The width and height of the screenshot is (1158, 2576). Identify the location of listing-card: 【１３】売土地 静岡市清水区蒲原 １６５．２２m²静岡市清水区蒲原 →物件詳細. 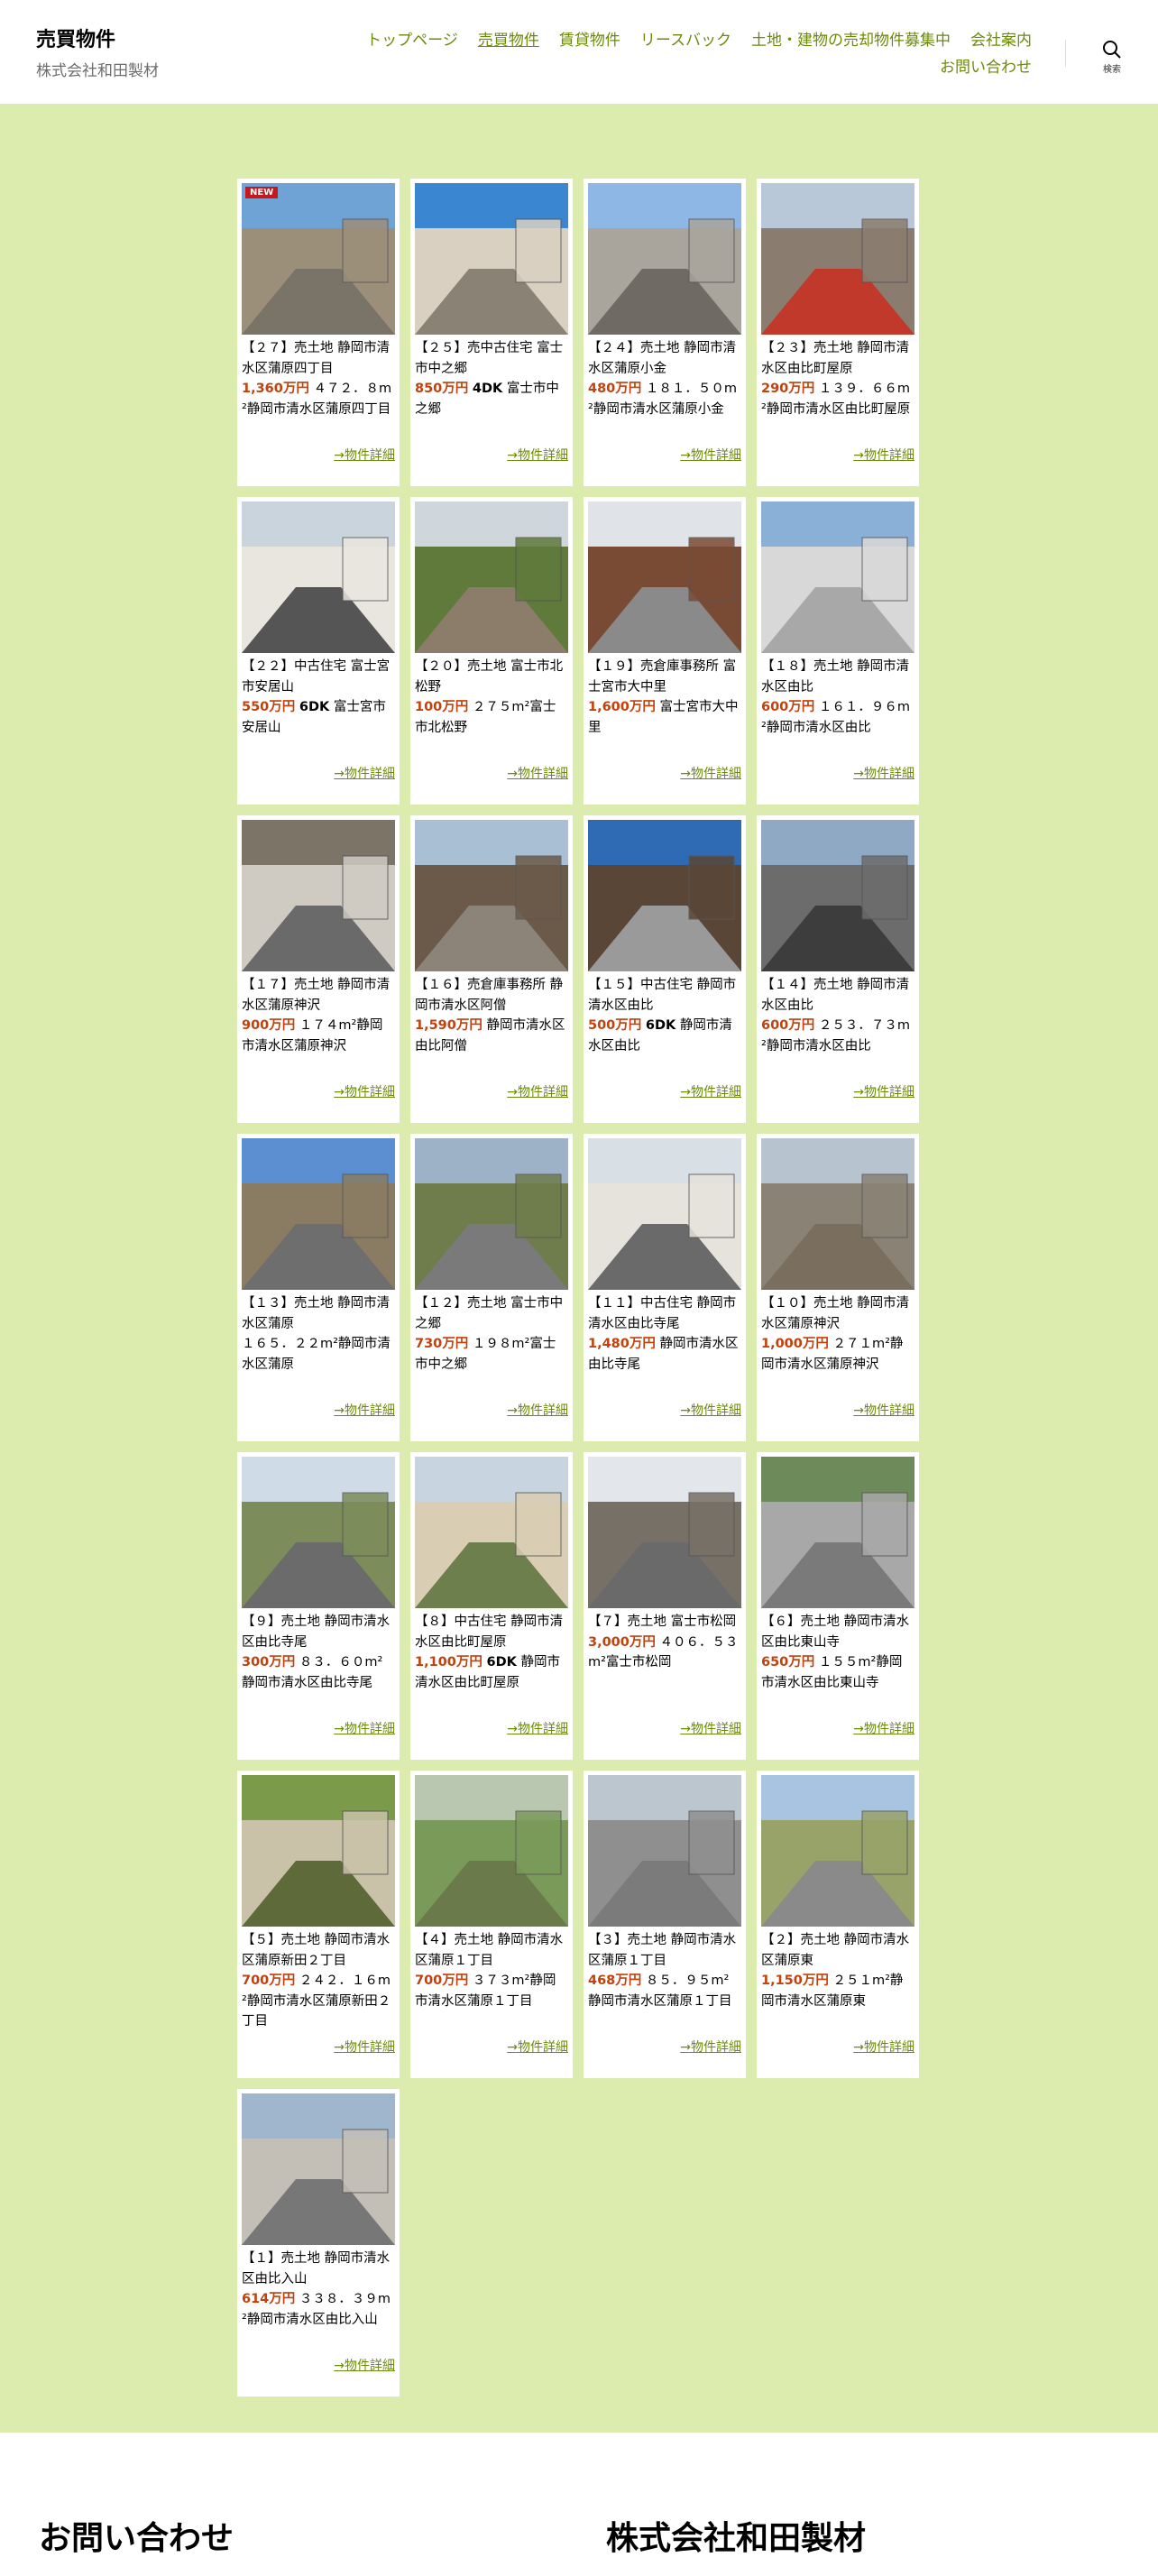
(318, 1287).